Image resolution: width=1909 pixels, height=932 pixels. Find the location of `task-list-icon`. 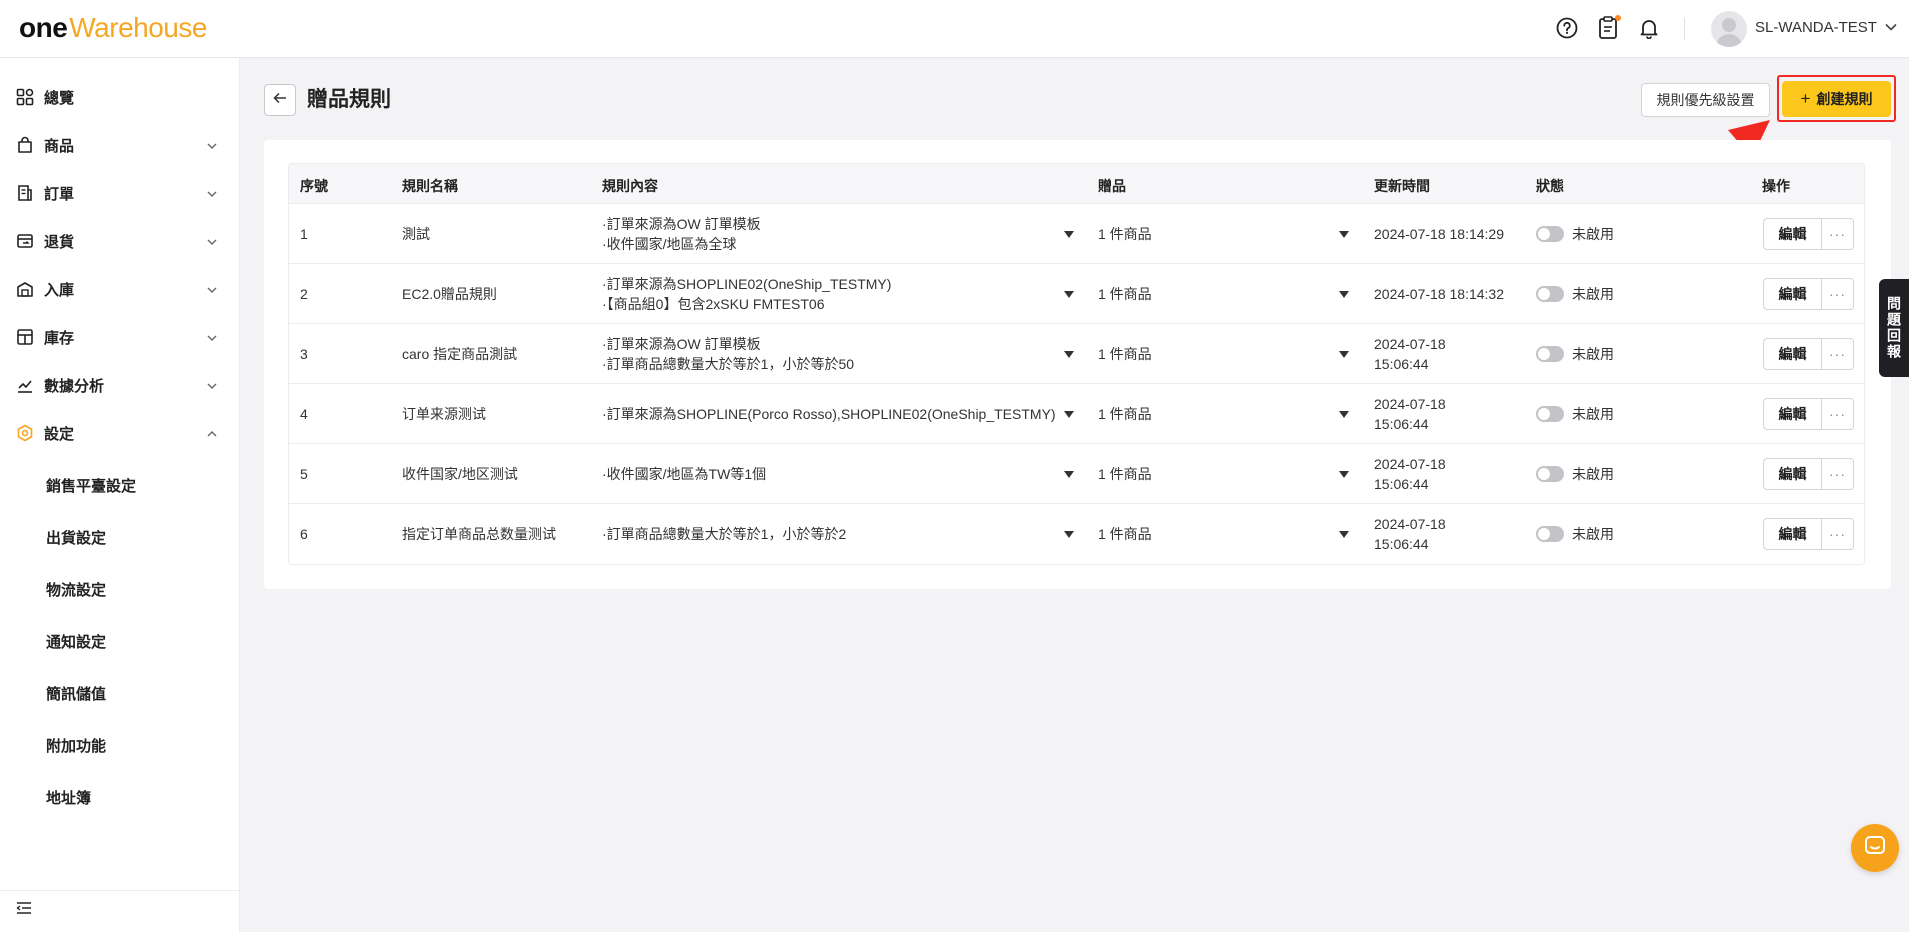

task-list-icon is located at coordinates (1608, 28).